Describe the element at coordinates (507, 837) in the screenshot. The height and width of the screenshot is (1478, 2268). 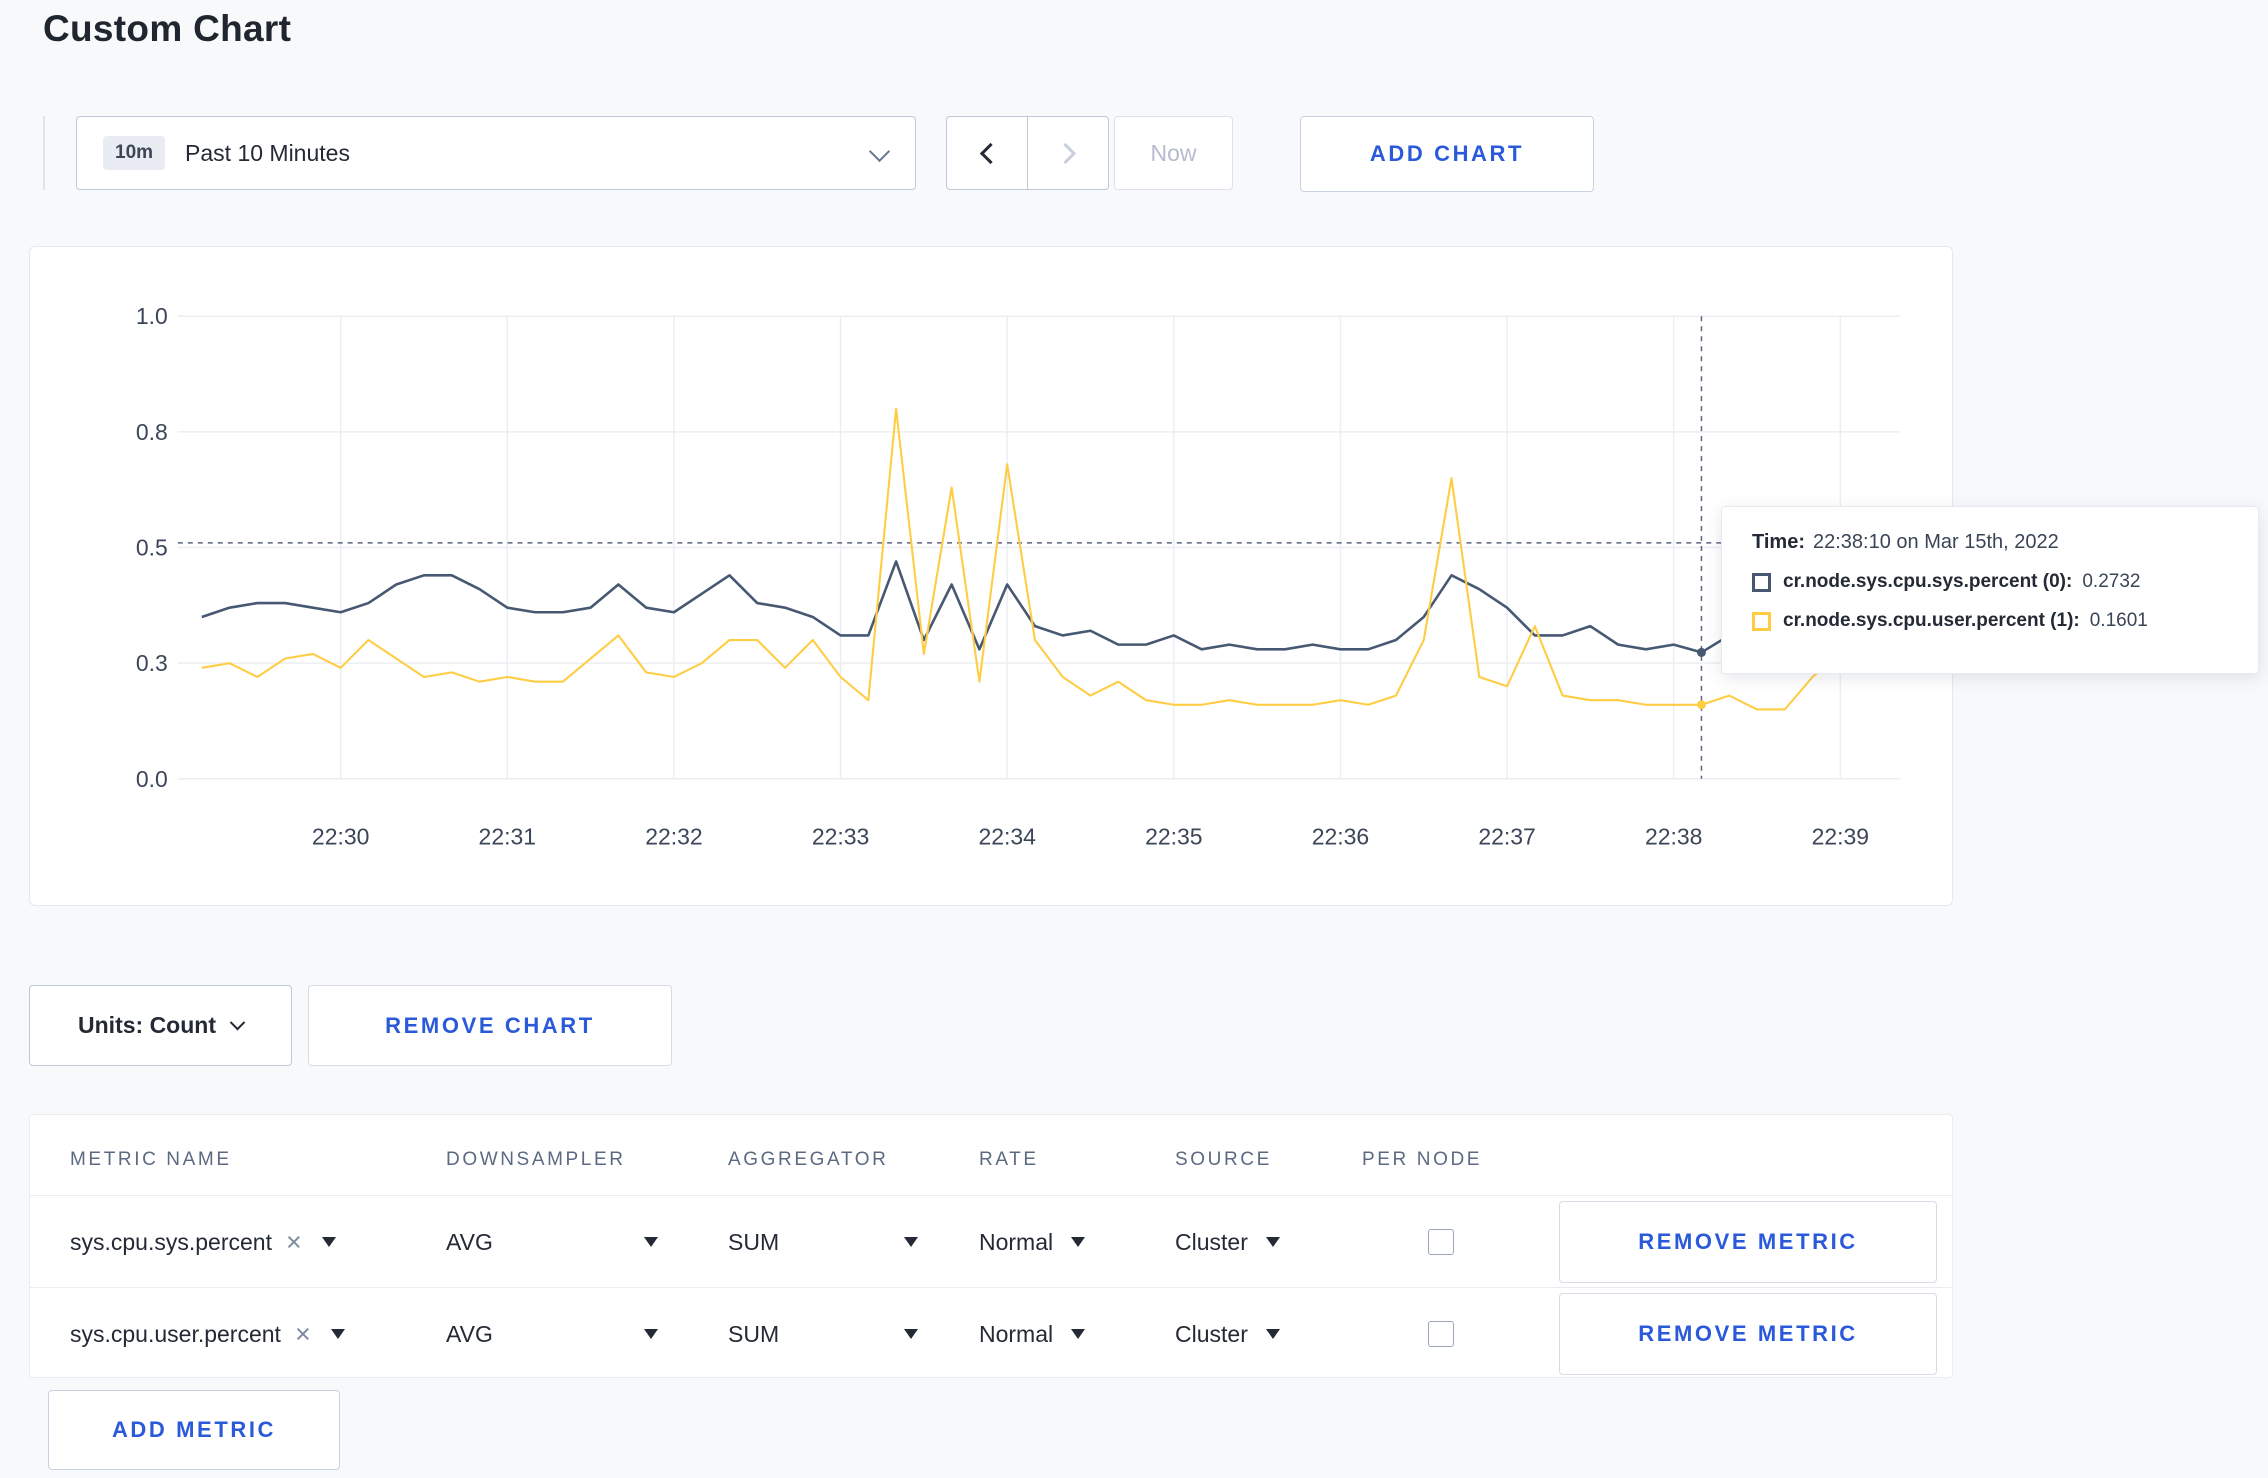
I see `x-tick-label: 22:31` at that location.